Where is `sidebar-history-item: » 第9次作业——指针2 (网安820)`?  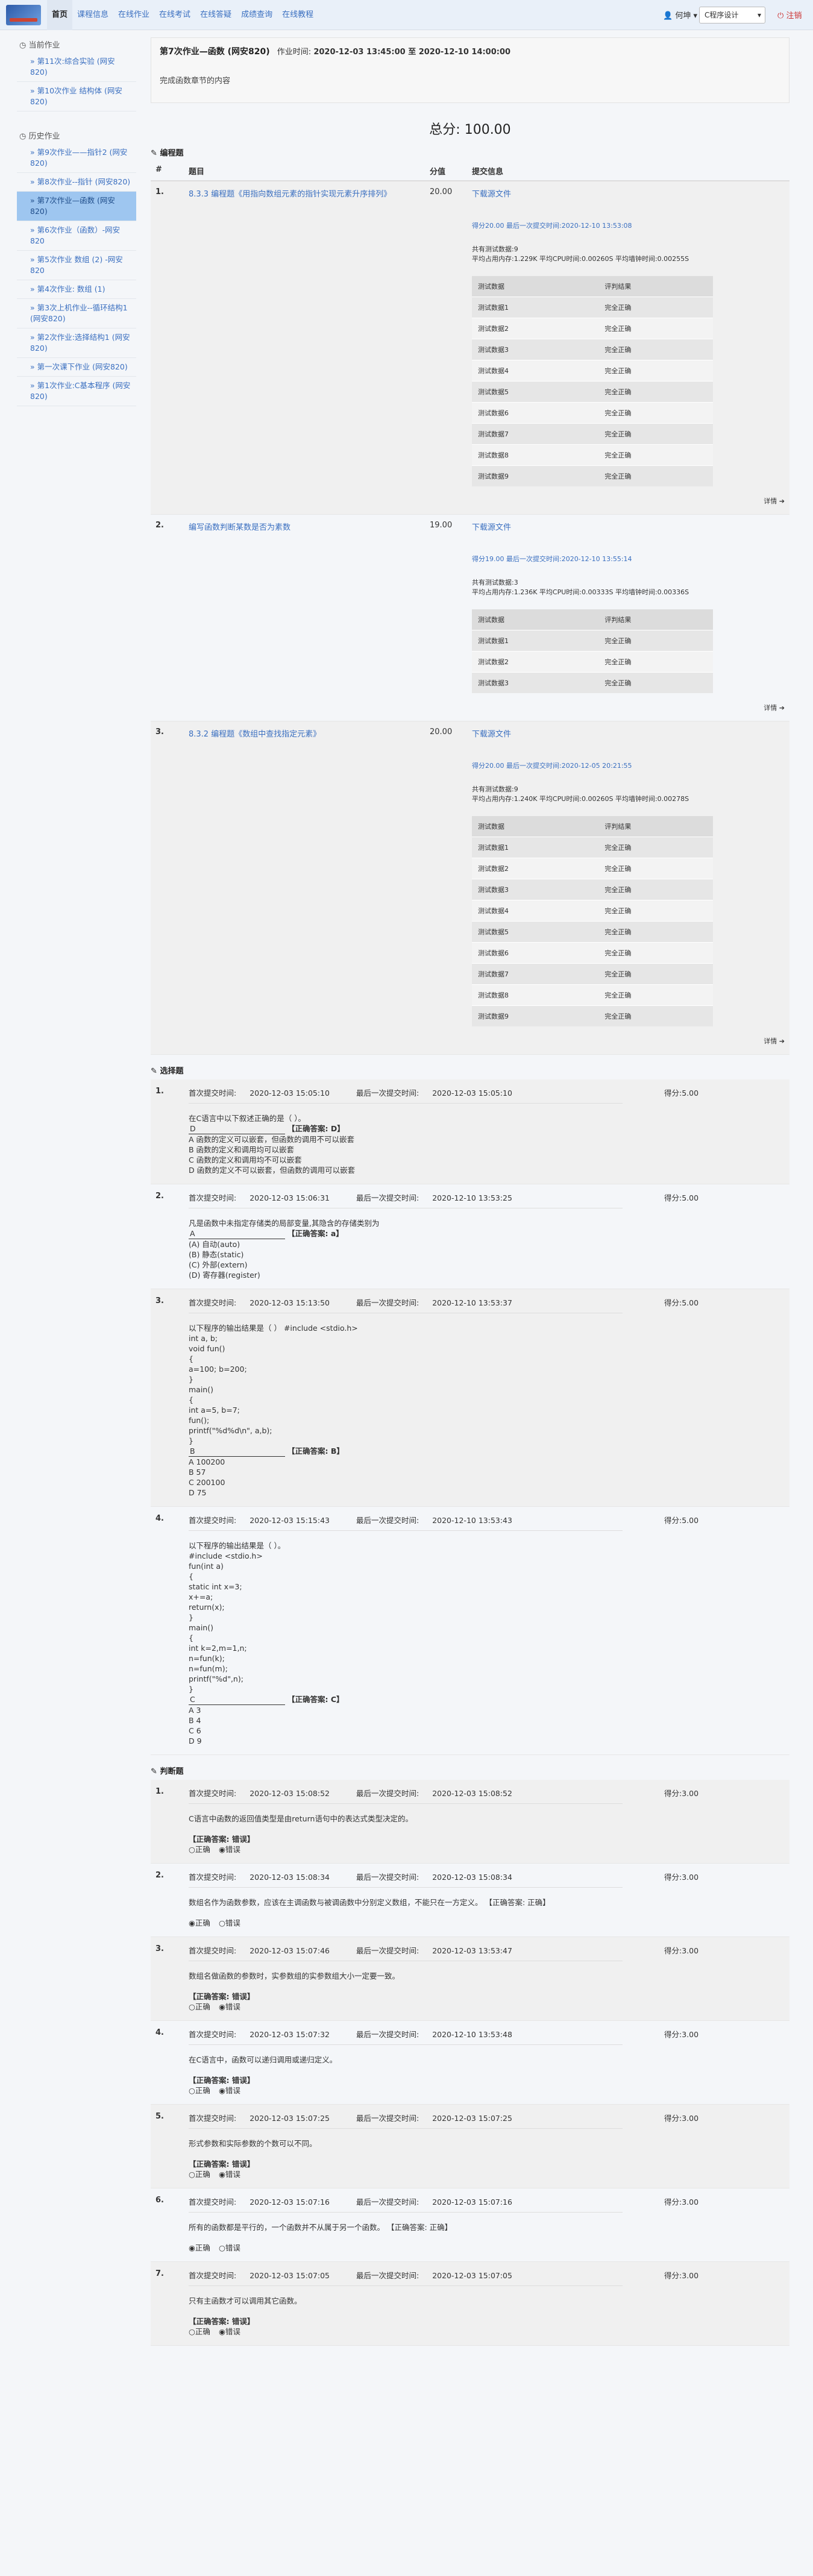 sidebar-history-item: » 第9次作业——指针2 (网安820) is located at coordinates (76, 158).